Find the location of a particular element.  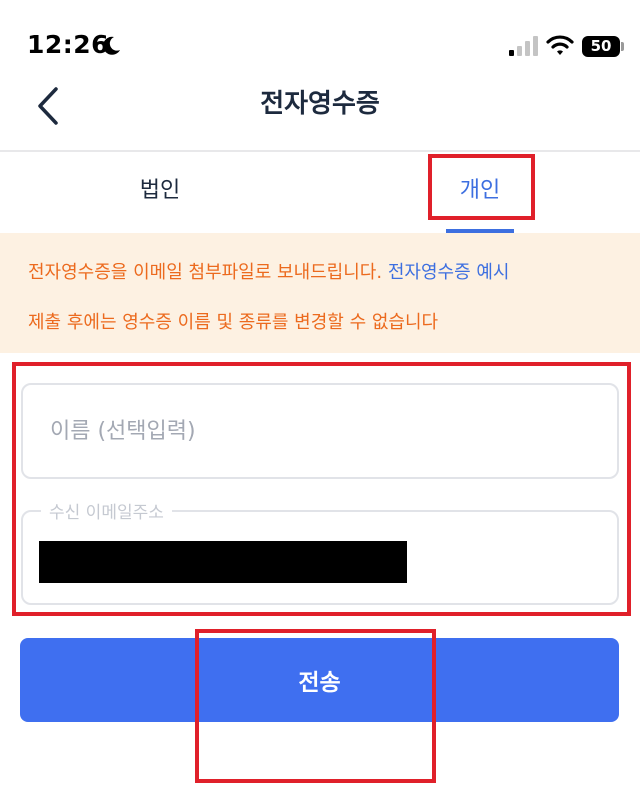

status-time: 12:26 is located at coordinates (68, 44).